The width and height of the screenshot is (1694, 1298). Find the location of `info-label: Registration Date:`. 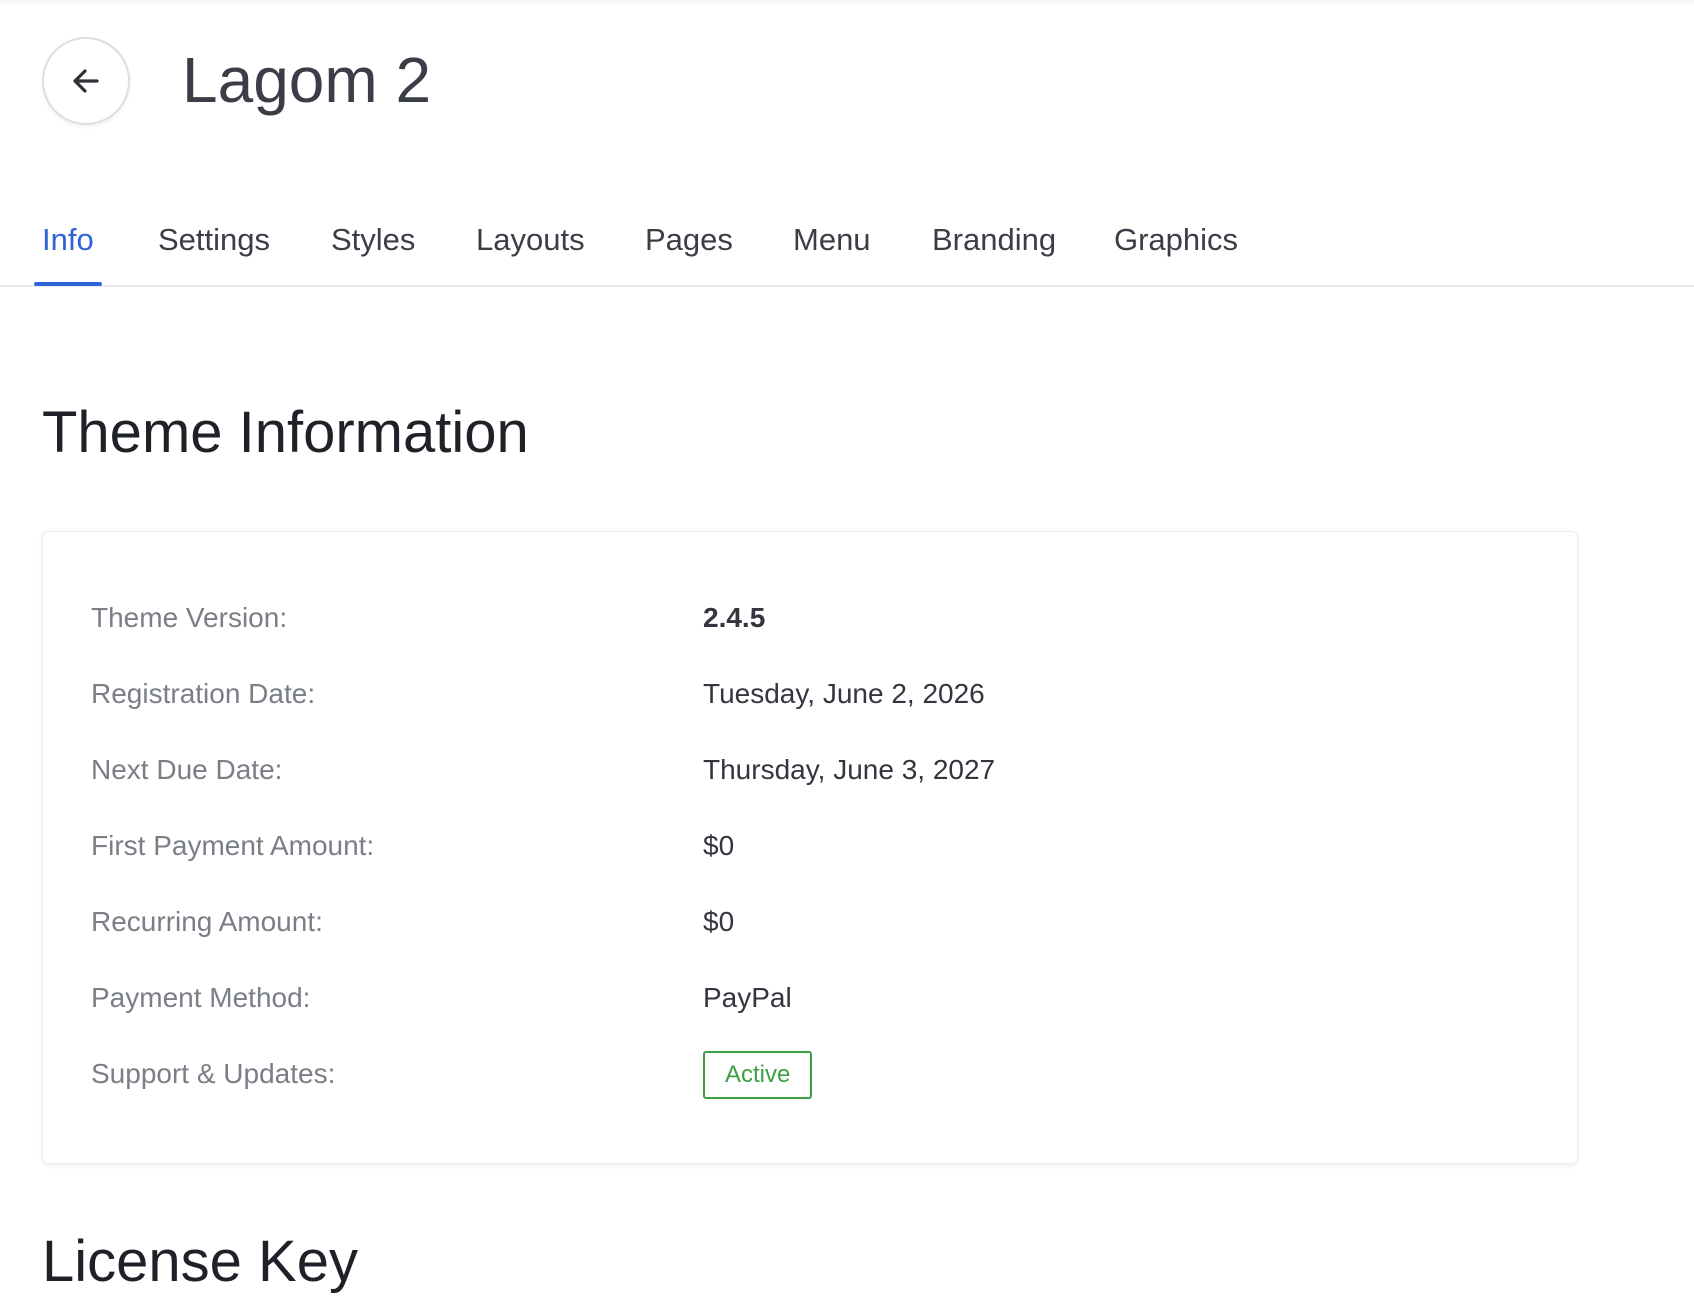

info-label: Registration Date: is located at coordinates (203, 693).